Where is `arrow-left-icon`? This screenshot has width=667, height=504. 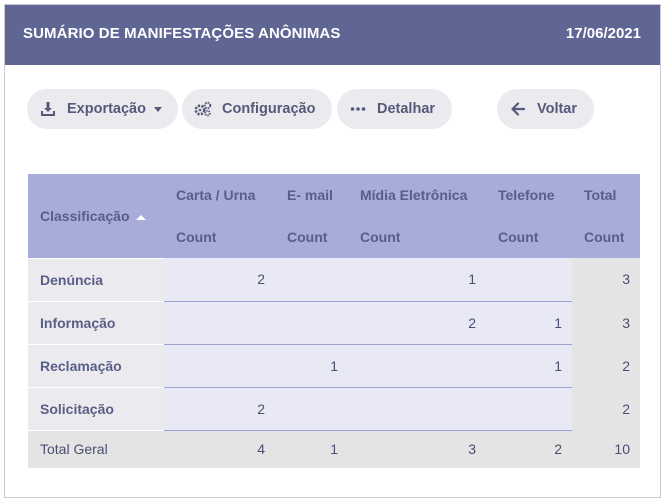
arrow-left-icon is located at coordinates (518, 109).